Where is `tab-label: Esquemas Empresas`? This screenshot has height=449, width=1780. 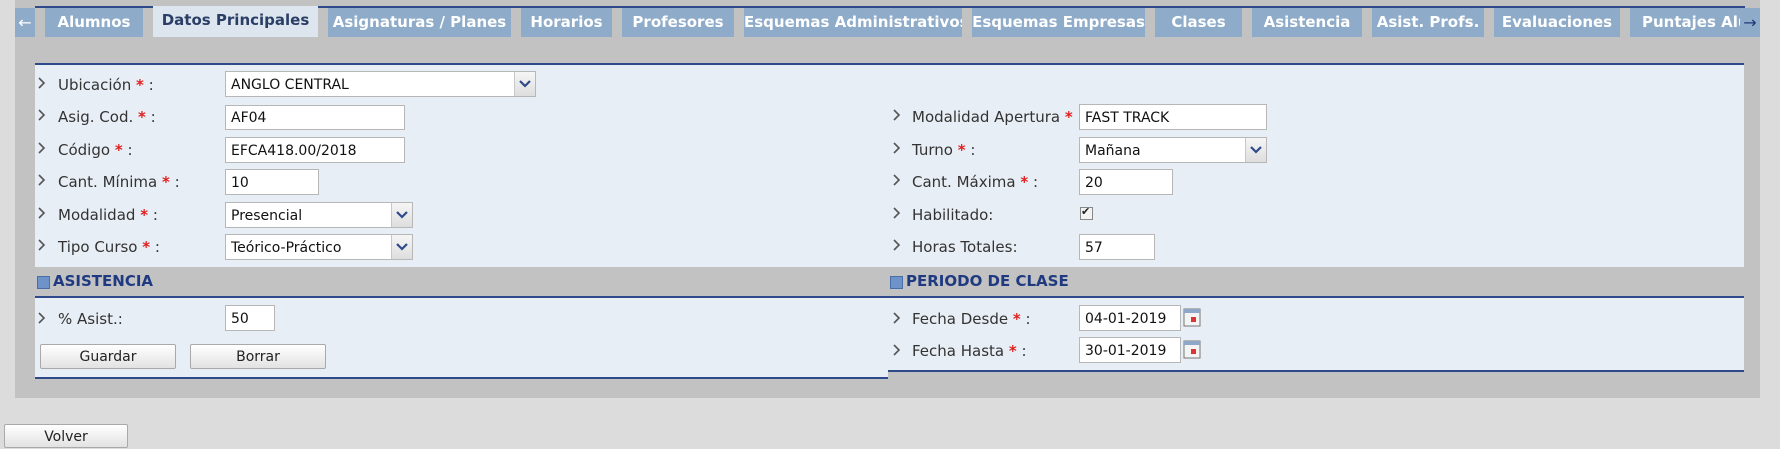
tab-label: Esquemas Empresas is located at coordinates (1058, 22).